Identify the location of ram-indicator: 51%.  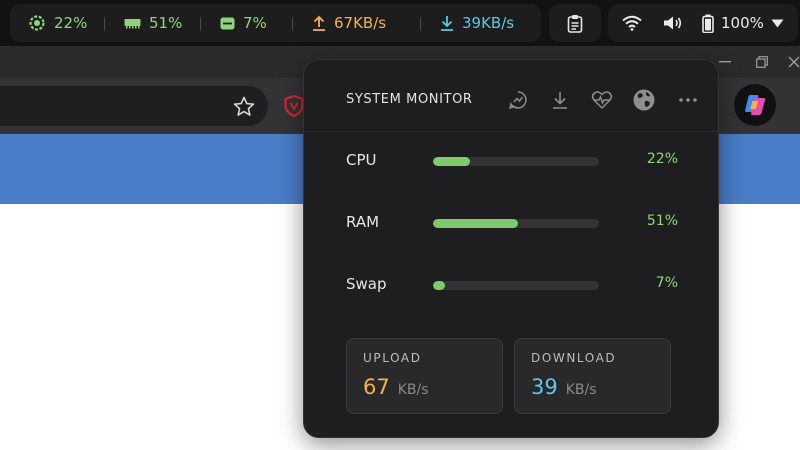
(153, 23).